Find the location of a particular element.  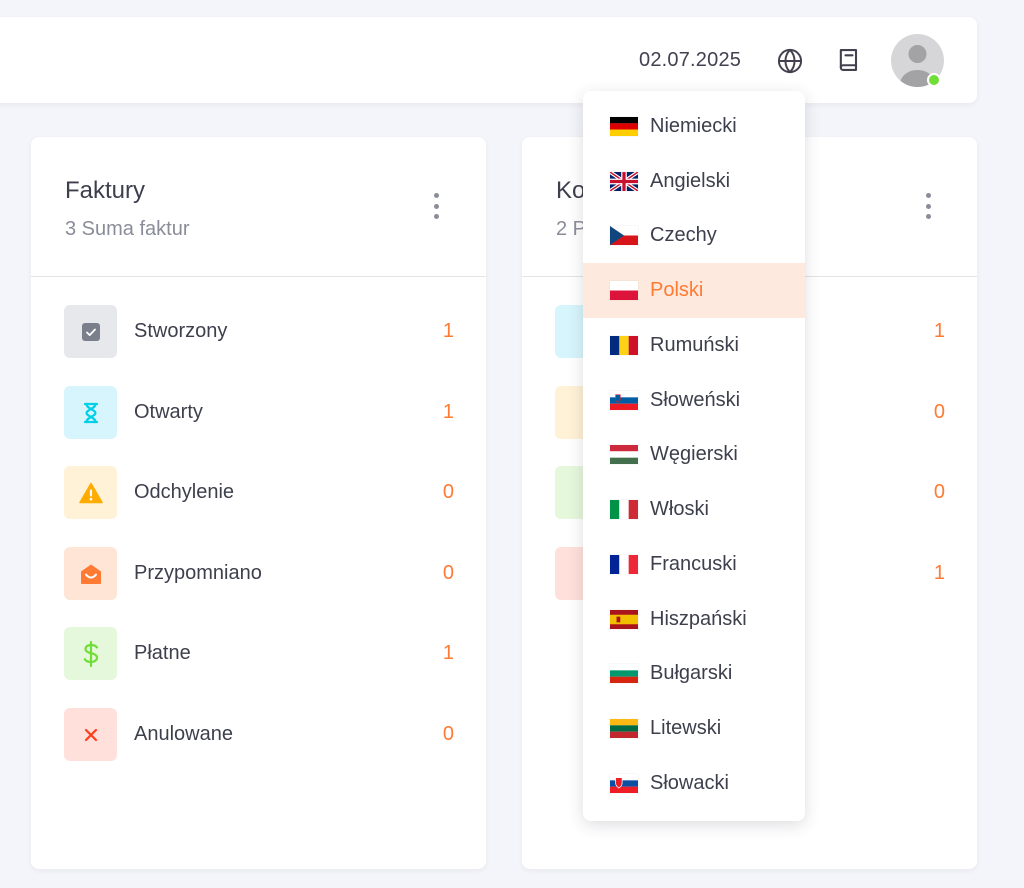

language-label: Słoweński is located at coordinates (695, 399).